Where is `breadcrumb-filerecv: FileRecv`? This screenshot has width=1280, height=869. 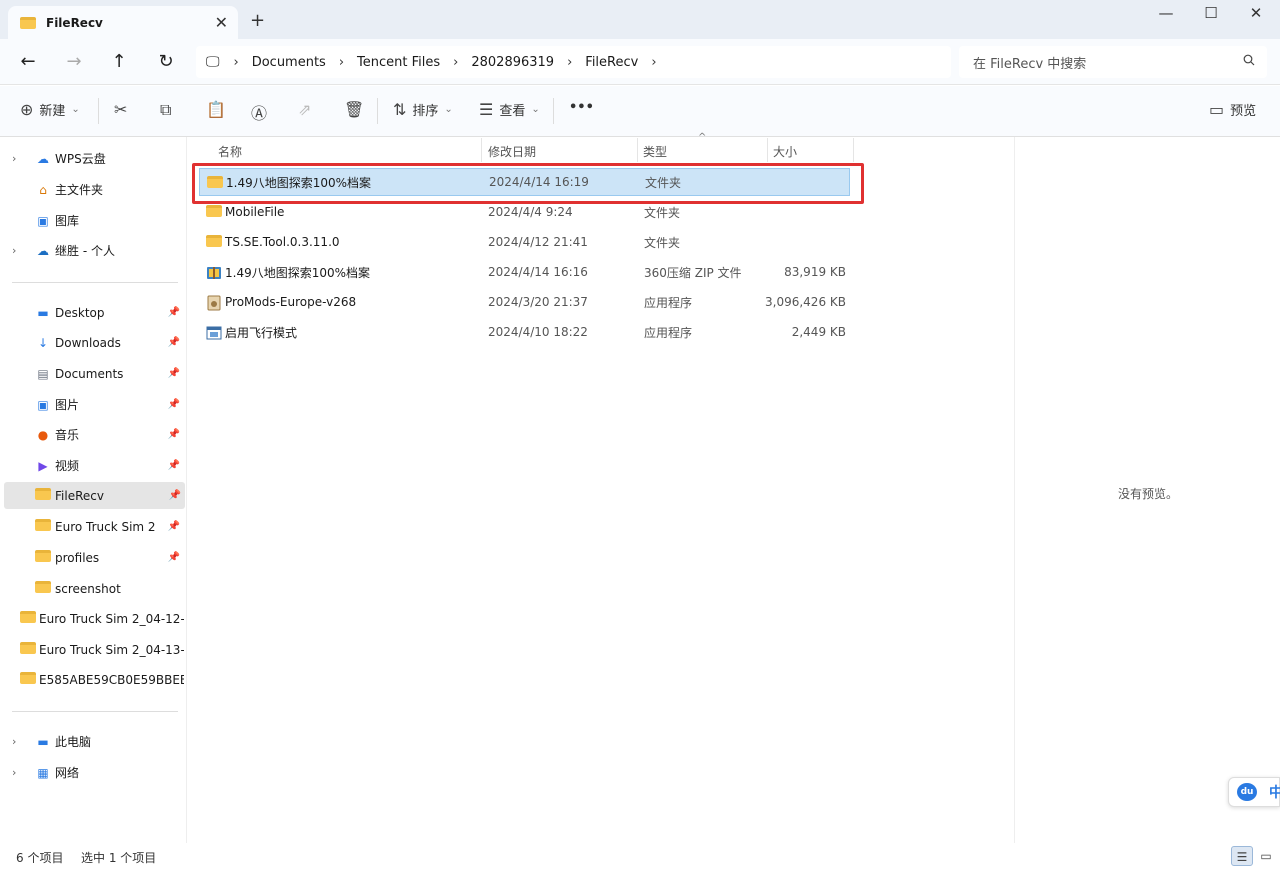 breadcrumb-filerecv: FileRecv is located at coordinates (611, 62).